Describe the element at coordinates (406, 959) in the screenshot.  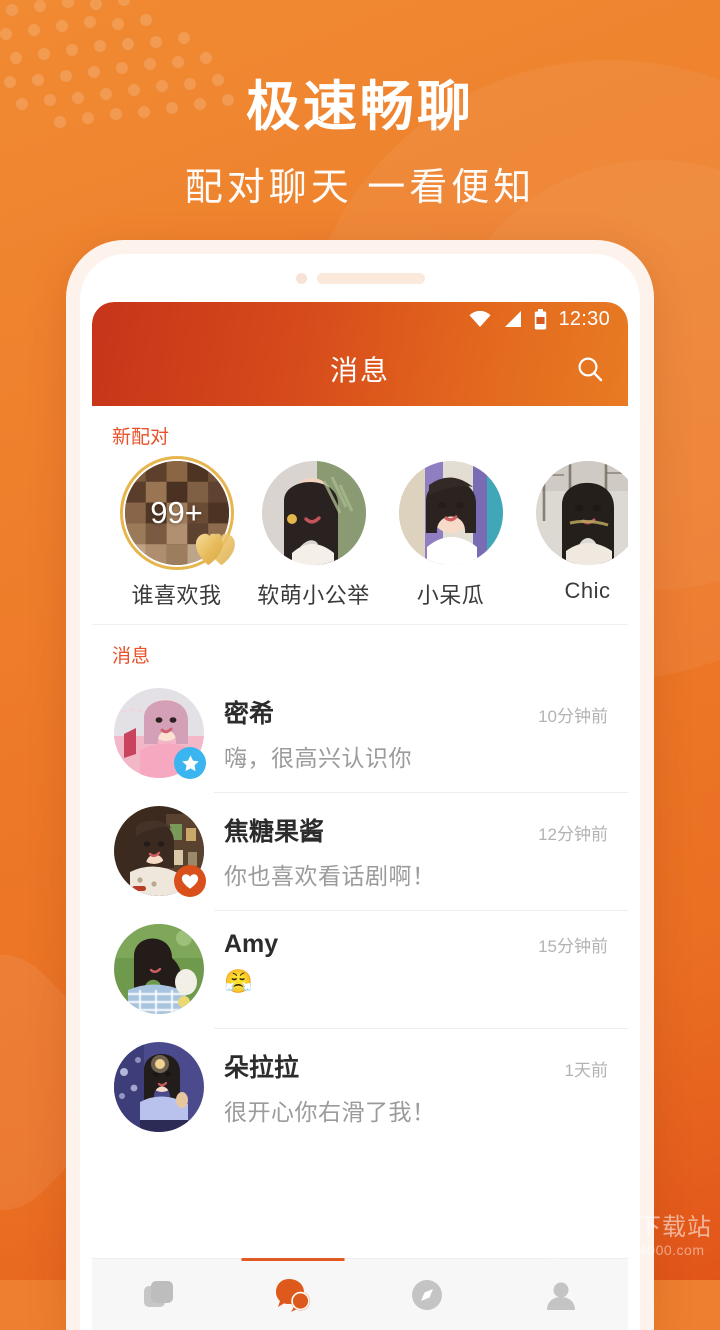
I see `message-body: Amy 15分钟前 😤` at that location.